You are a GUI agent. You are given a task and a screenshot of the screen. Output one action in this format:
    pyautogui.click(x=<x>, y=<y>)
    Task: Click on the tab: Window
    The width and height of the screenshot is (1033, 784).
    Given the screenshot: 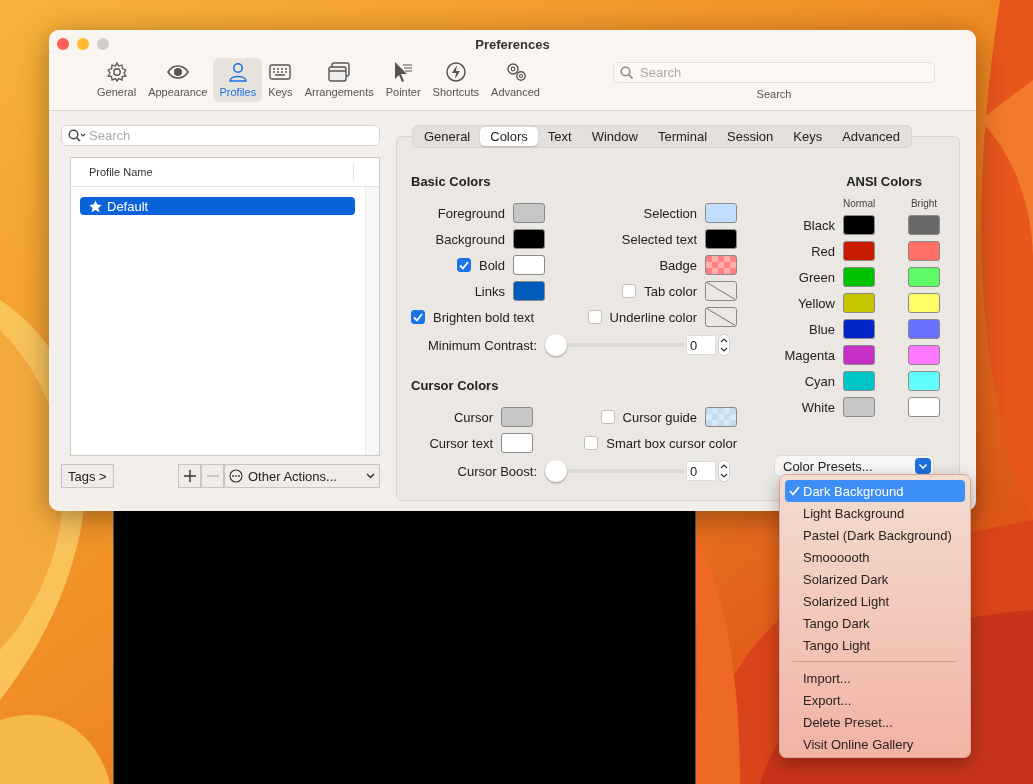 What is the action you would take?
    pyautogui.click(x=614, y=136)
    